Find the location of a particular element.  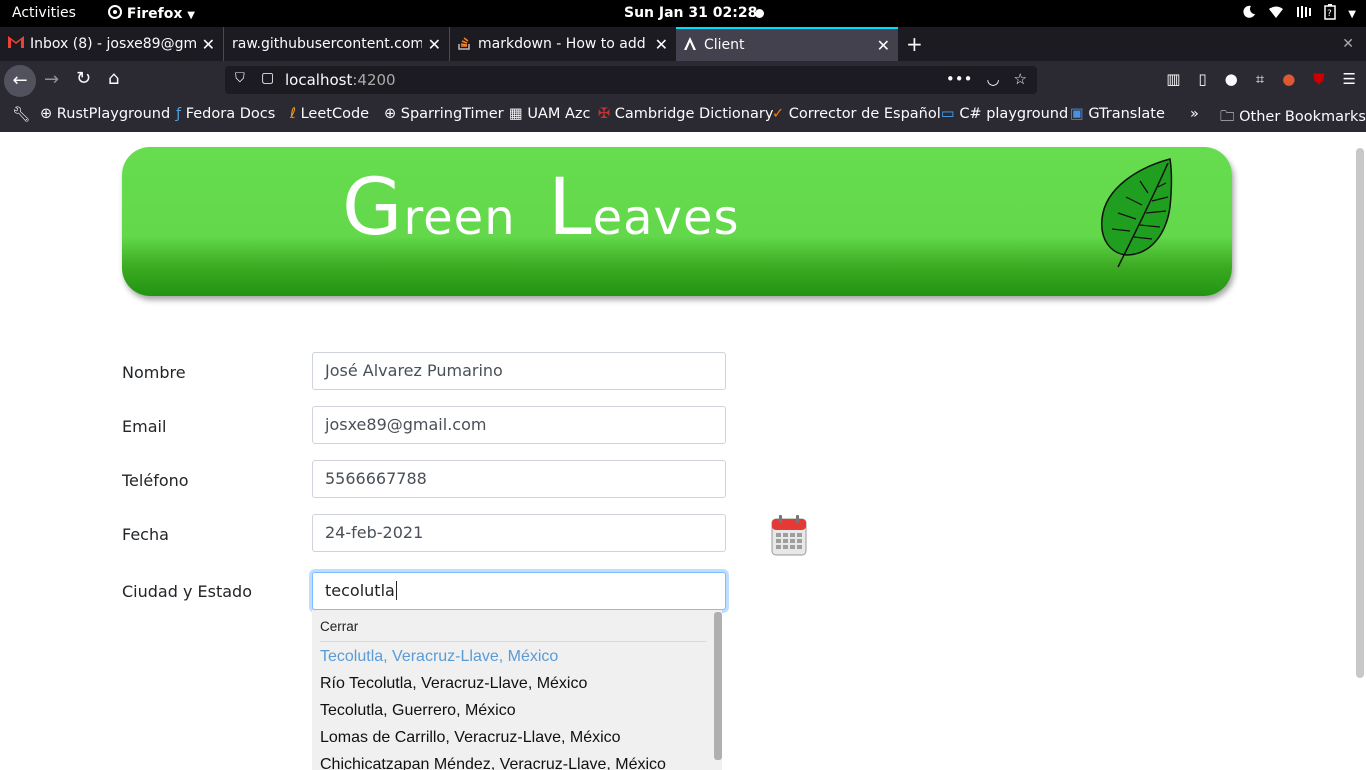

app-menu: Firefox ▼ is located at coordinates (151, 14).